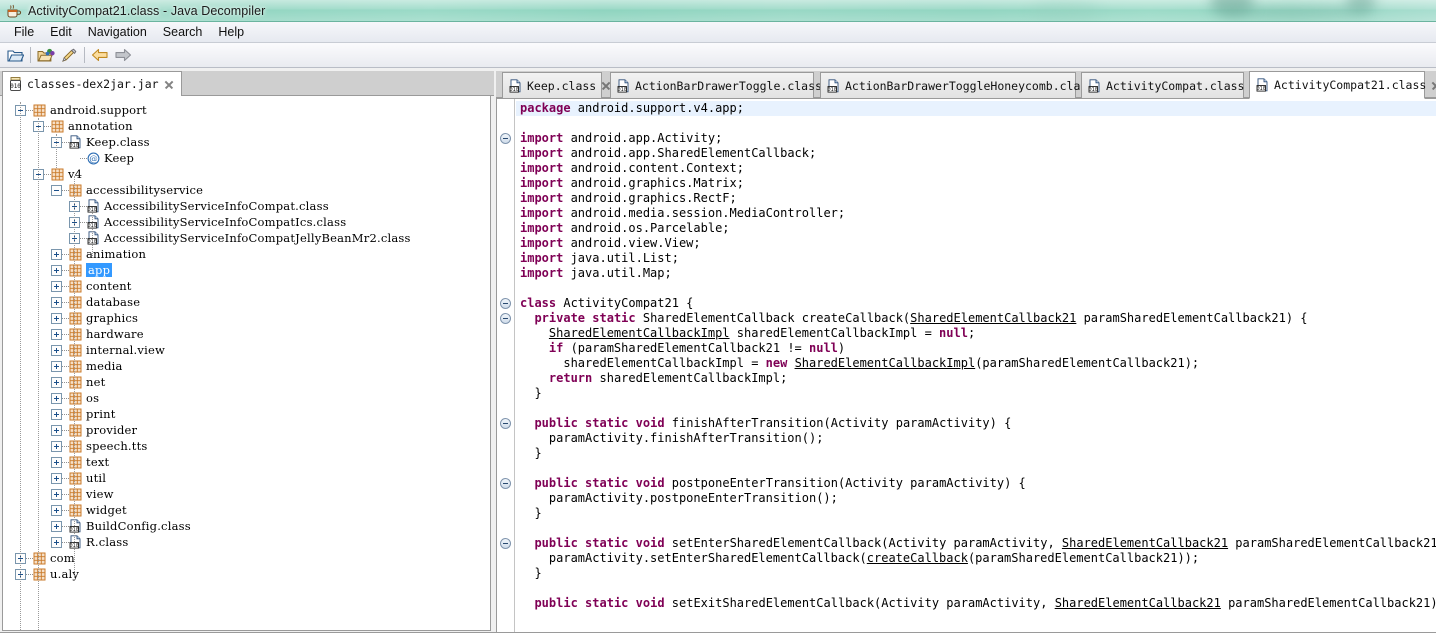 This screenshot has height=633, width=1436. What do you see at coordinates (56, 190) in the screenshot?
I see `tree-toggle-minus-icon` at bounding box center [56, 190].